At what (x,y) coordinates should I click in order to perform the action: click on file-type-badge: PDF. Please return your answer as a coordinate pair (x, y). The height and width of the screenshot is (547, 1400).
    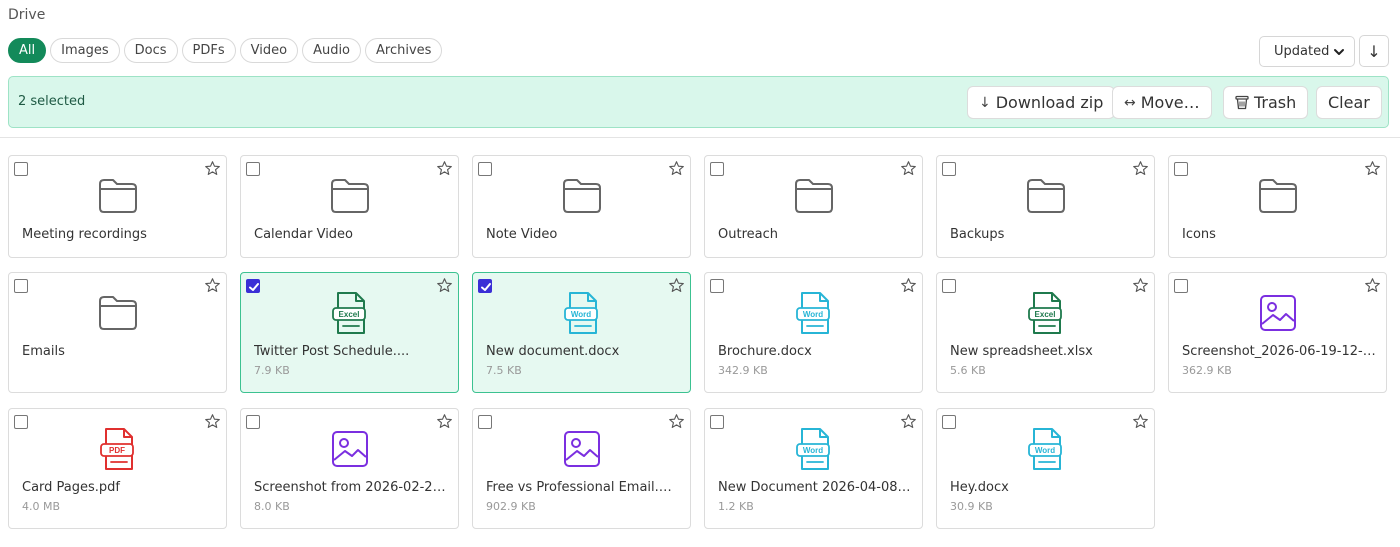
    Looking at the image, I should click on (117, 450).